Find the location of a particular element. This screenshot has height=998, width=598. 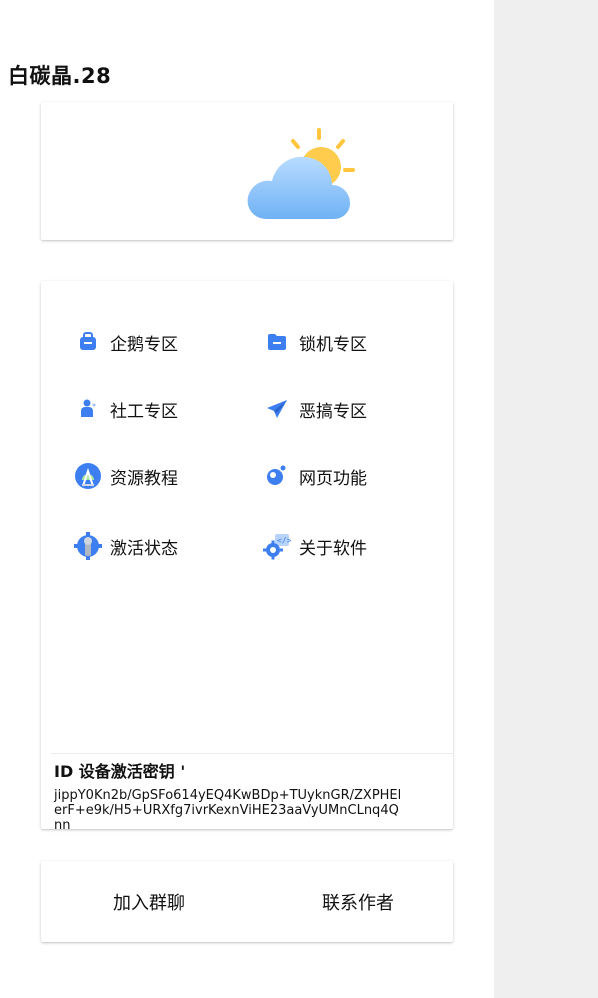

weather-card is located at coordinates (247, 171).